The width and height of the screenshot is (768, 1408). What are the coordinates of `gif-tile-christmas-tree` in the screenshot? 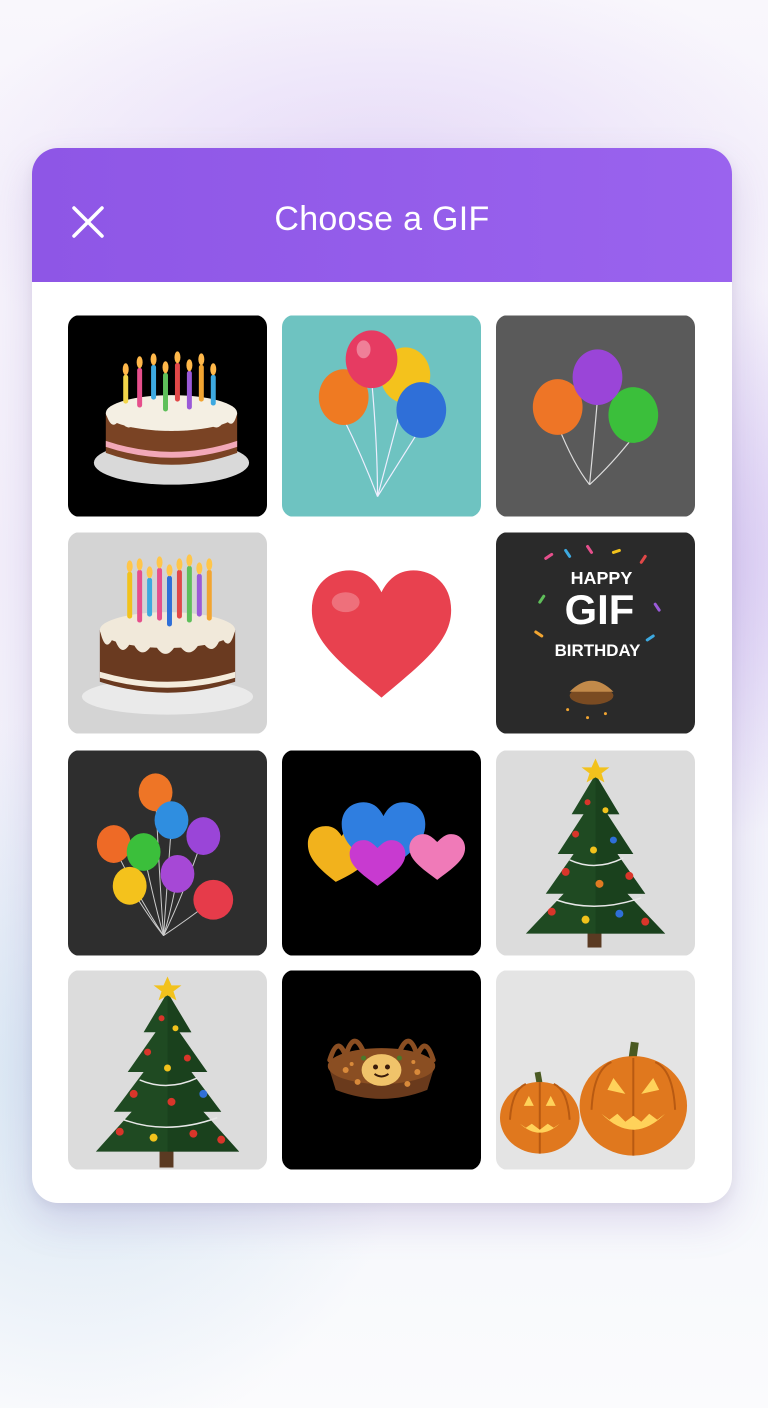 It's located at (595, 853).